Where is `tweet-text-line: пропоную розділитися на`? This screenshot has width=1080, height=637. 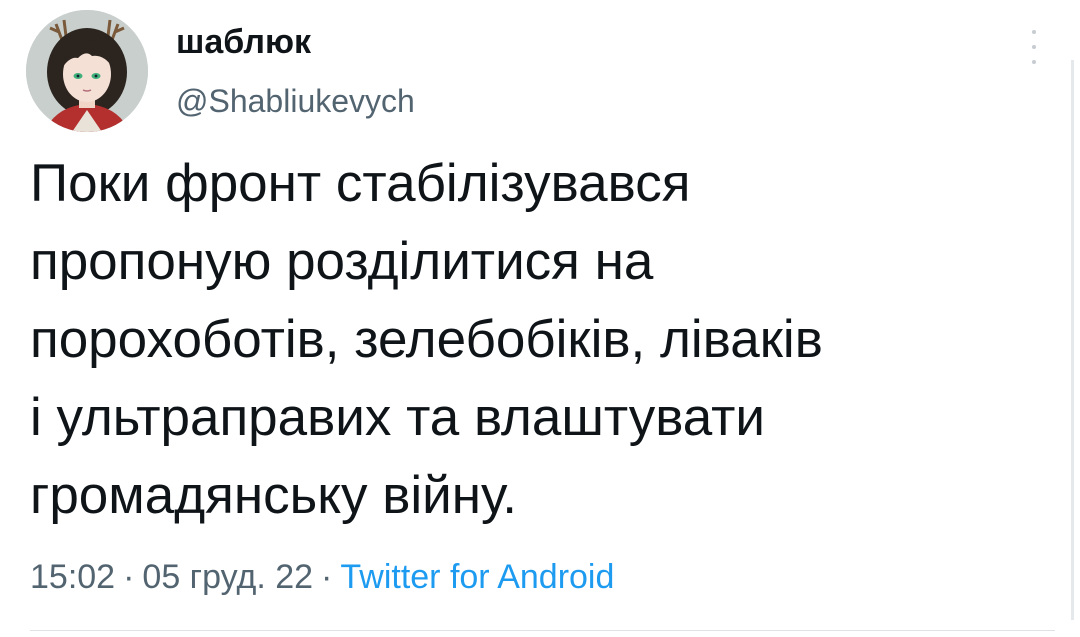 tweet-text-line: пропоную розділитися на is located at coordinates (342, 261).